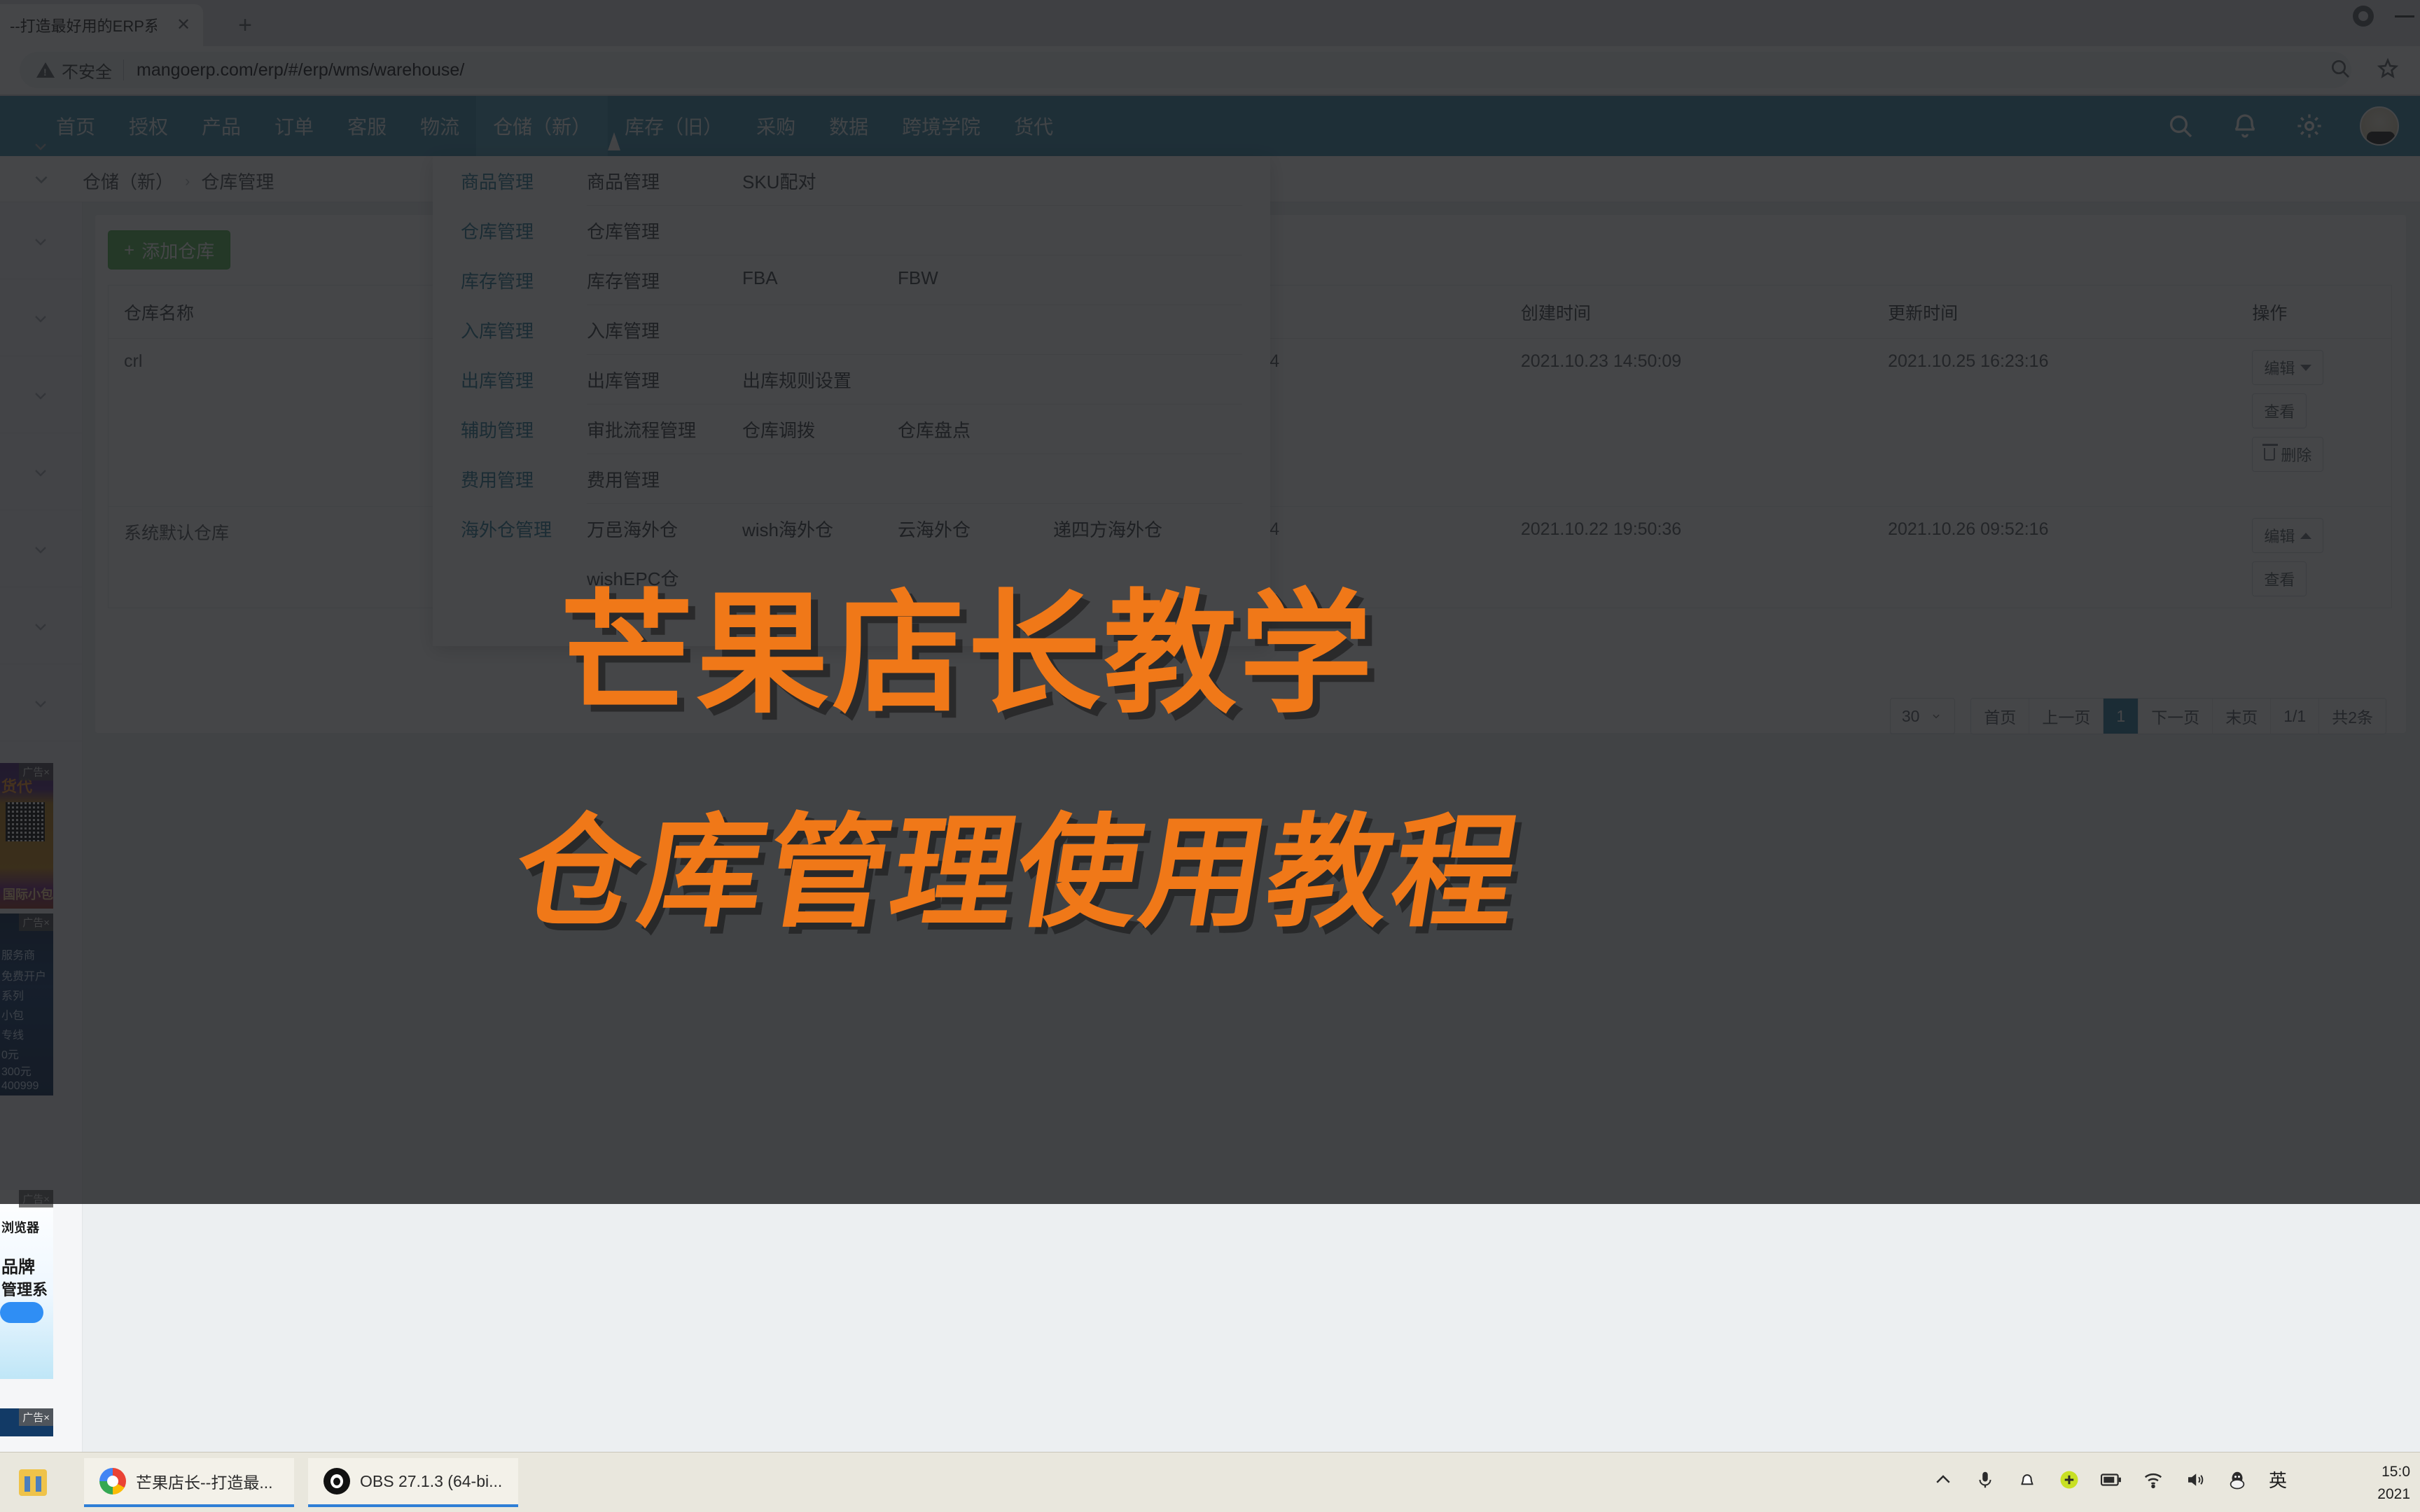 The height and width of the screenshot is (1512, 2420). What do you see at coordinates (2393, 1483) in the screenshot?
I see `clock: 15:0 2021` at bounding box center [2393, 1483].